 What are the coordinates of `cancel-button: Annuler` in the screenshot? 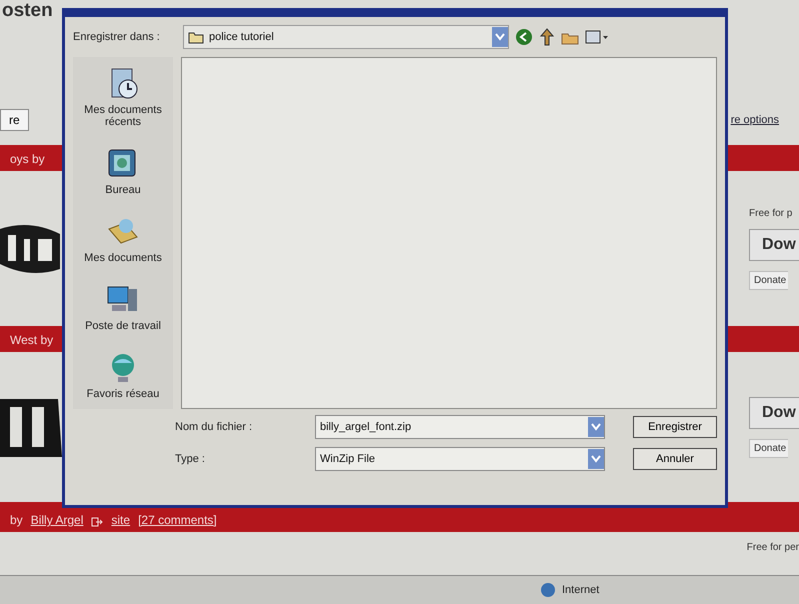 It's located at (675, 459).